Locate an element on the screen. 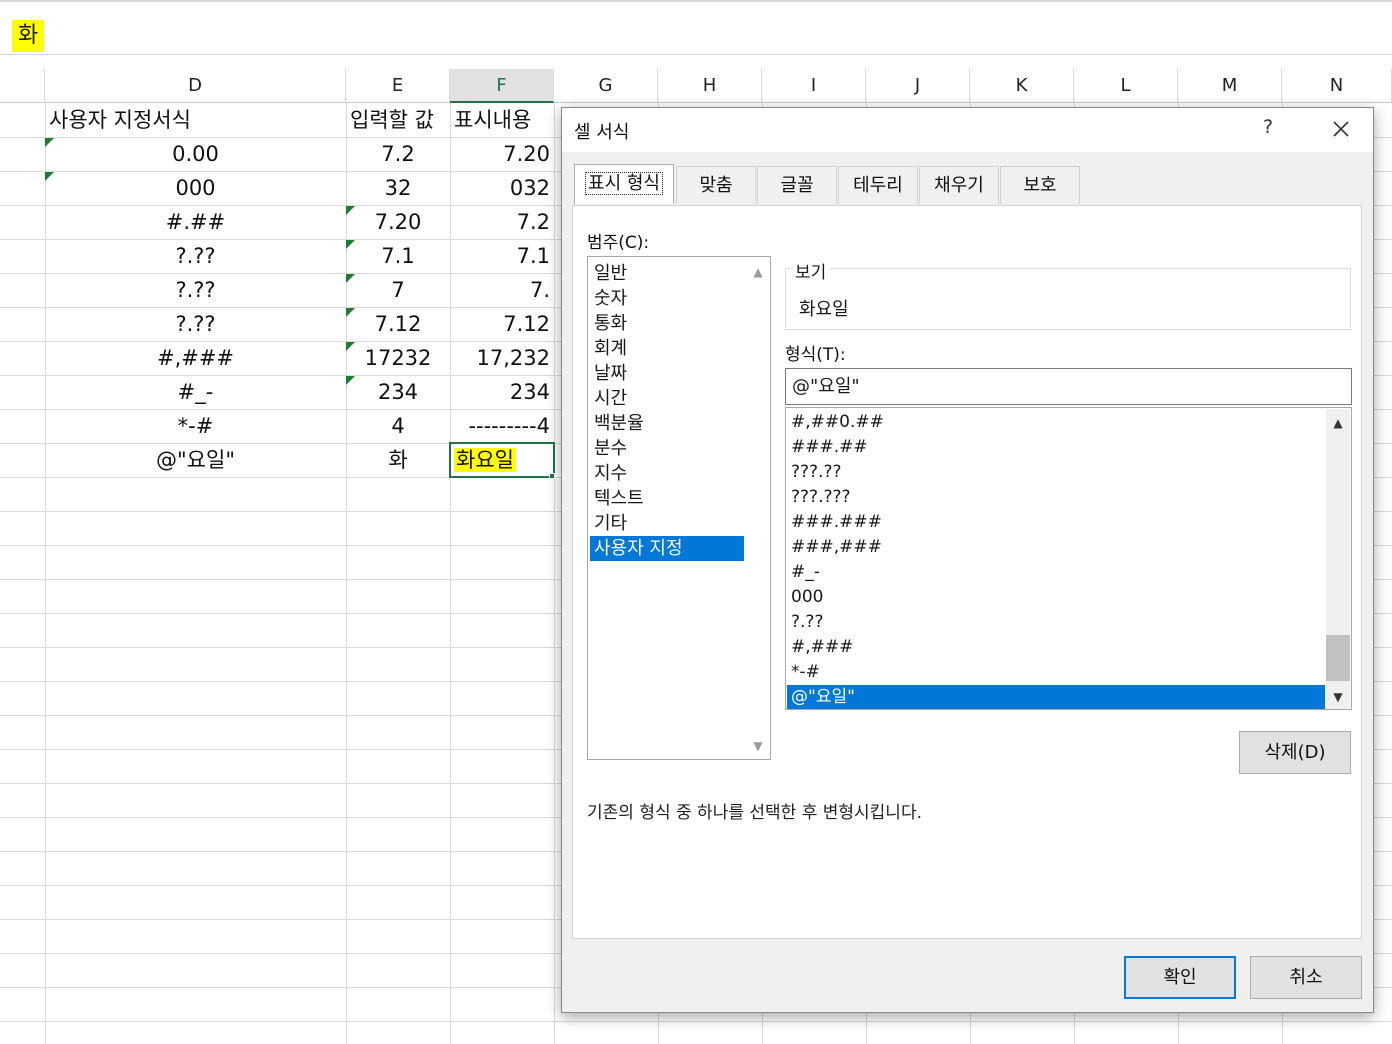 The height and width of the screenshot is (1044, 1392). cell-e7: 7.12 is located at coordinates (398, 324).